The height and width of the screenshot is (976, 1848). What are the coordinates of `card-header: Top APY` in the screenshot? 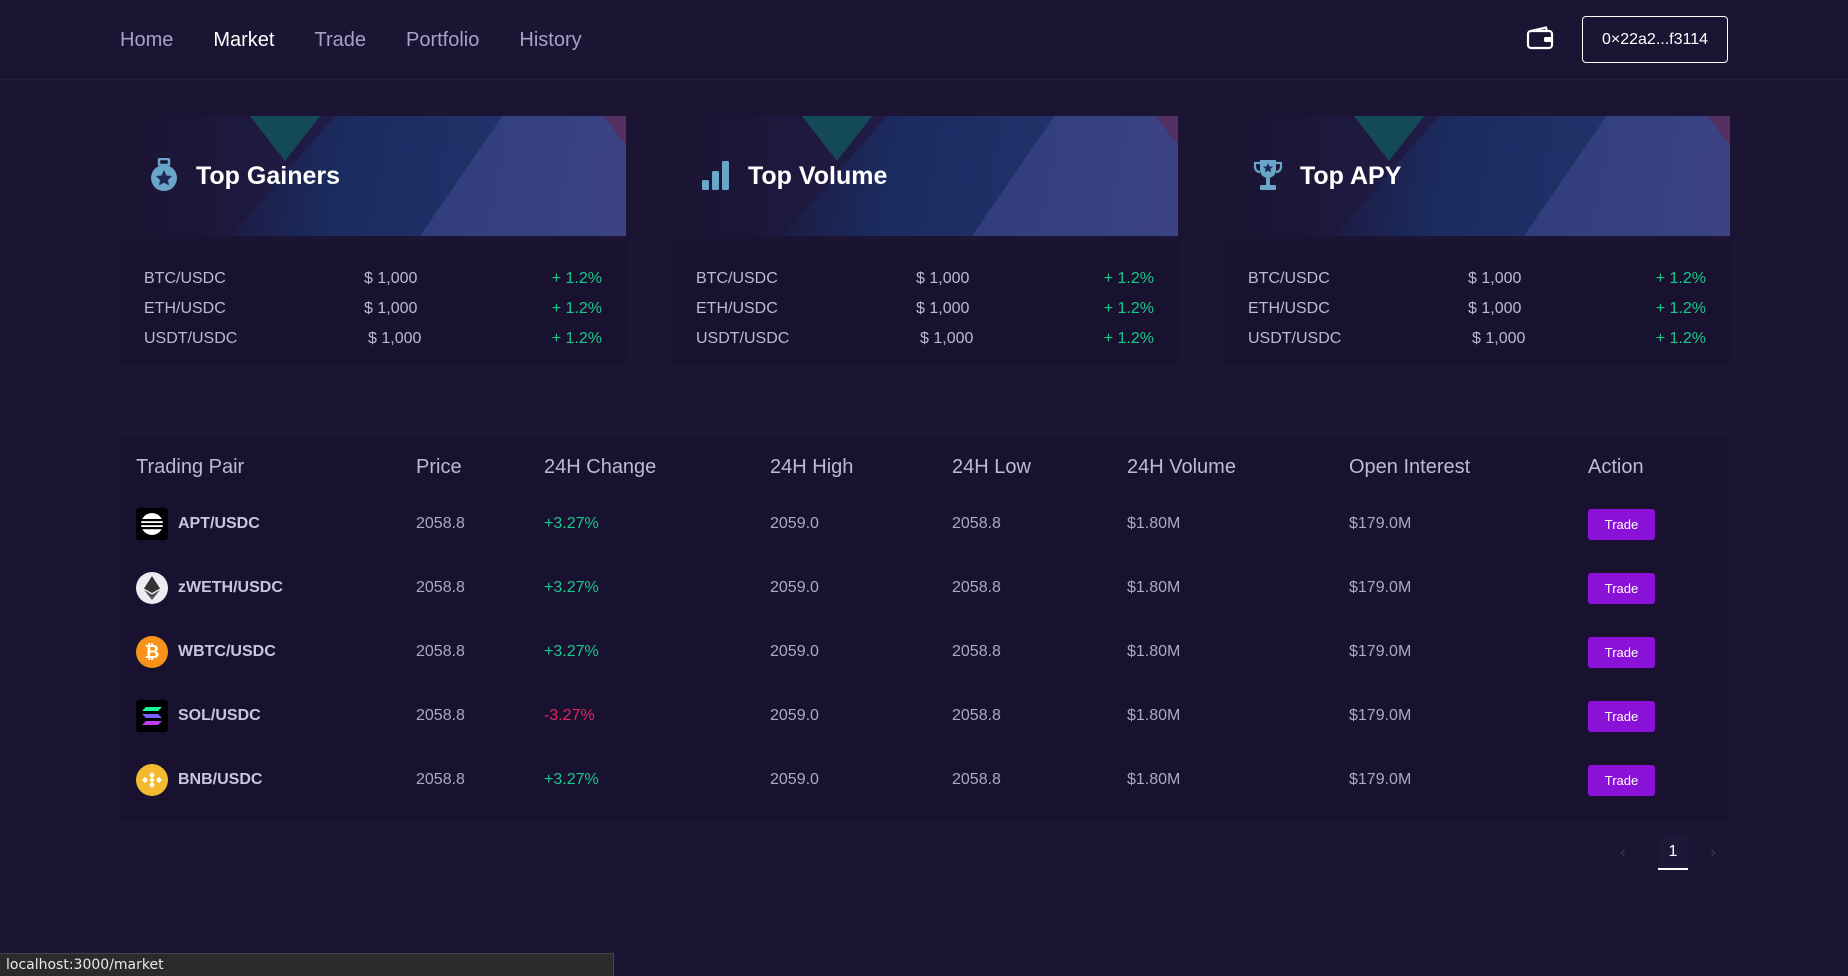 It's located at (1477, 176).